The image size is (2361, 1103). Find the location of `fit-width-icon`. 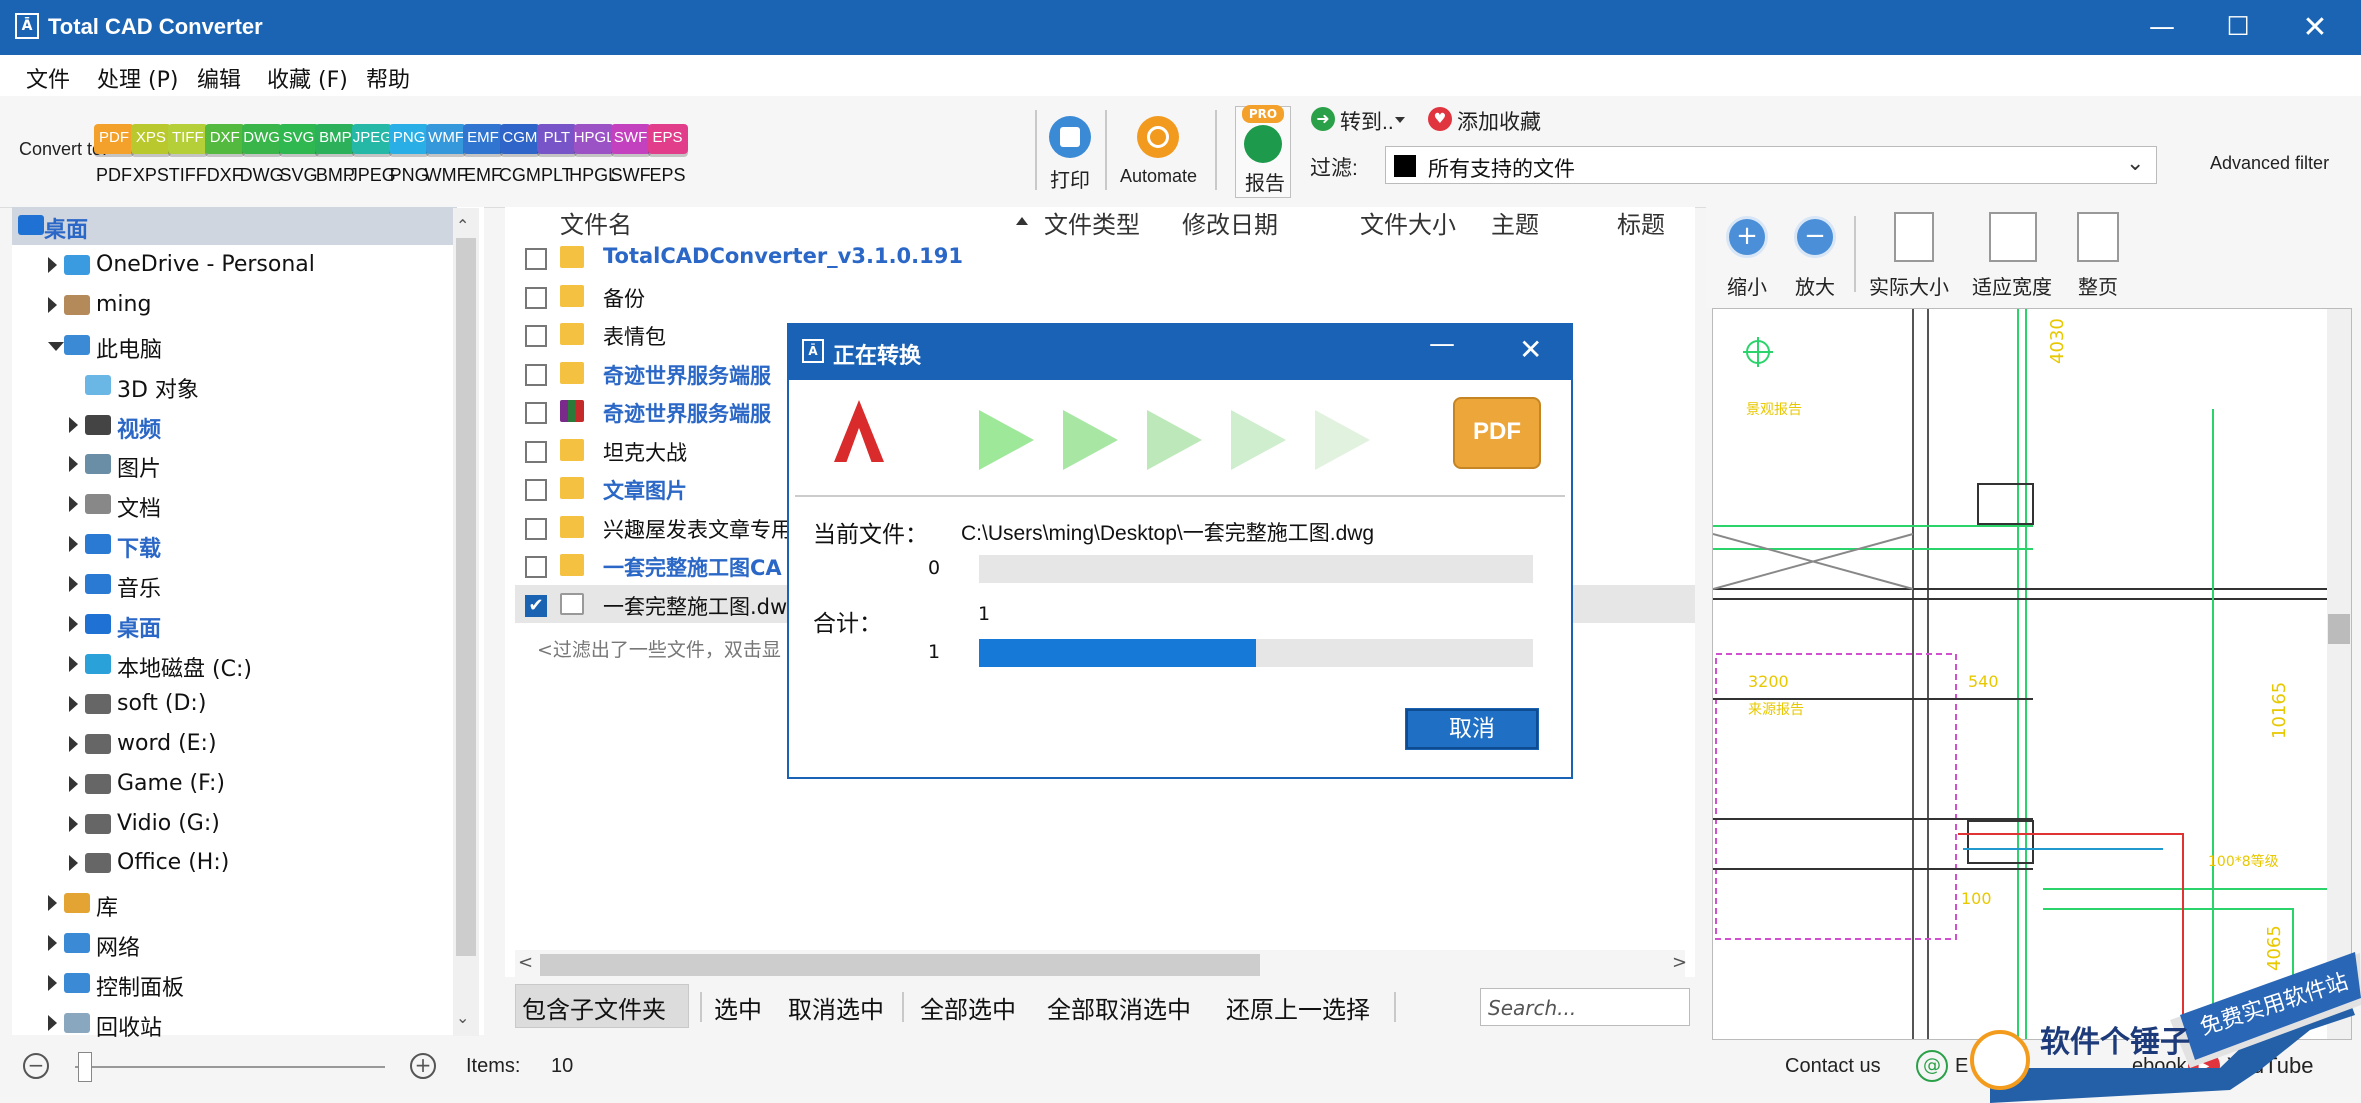

fit-width-icon is located at coordinates (2013, 237).